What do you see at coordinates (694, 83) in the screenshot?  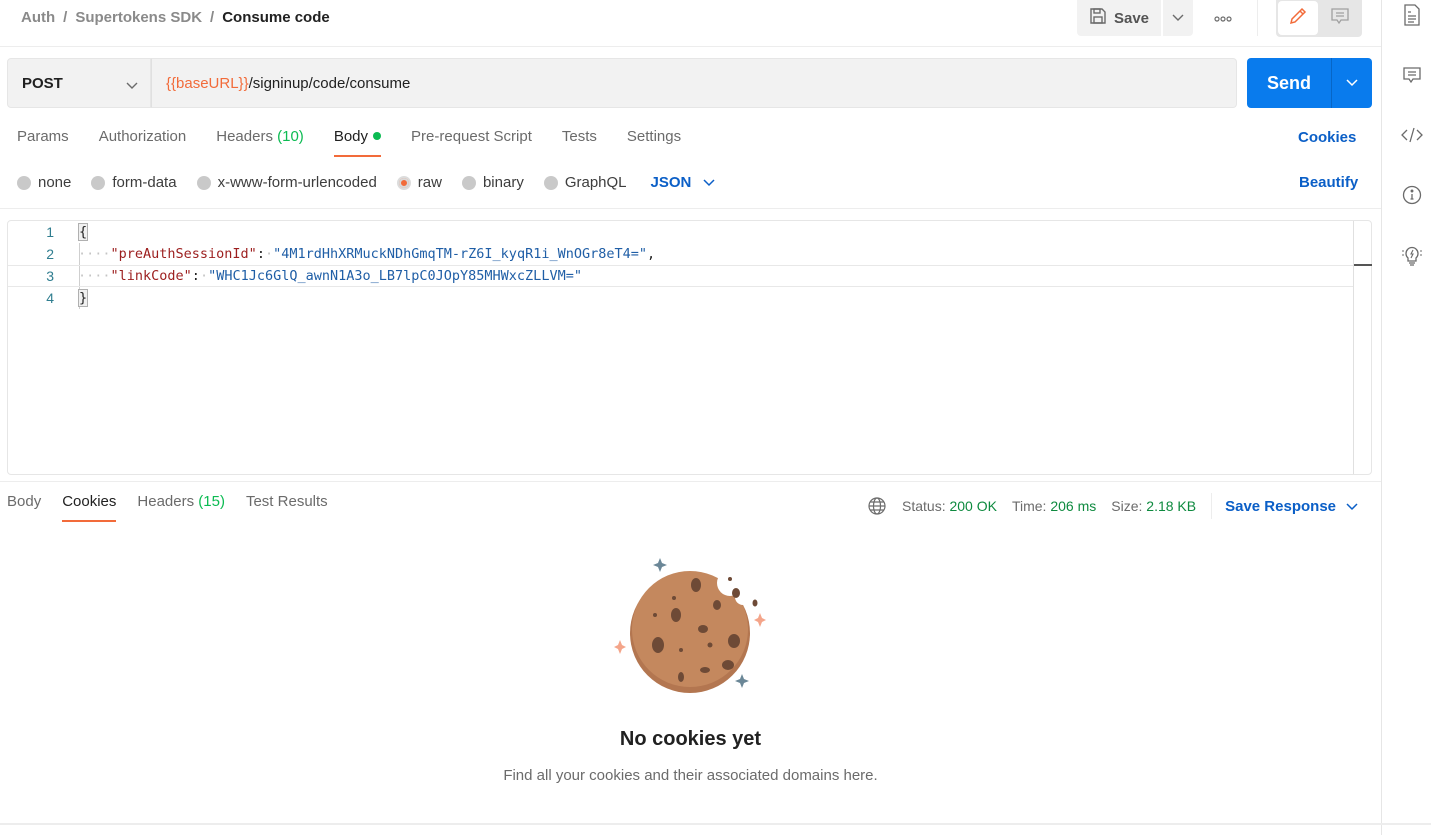 I see `url-input: {{baseURL}}/signinup/code/consume` at bounding box center [694, 83].